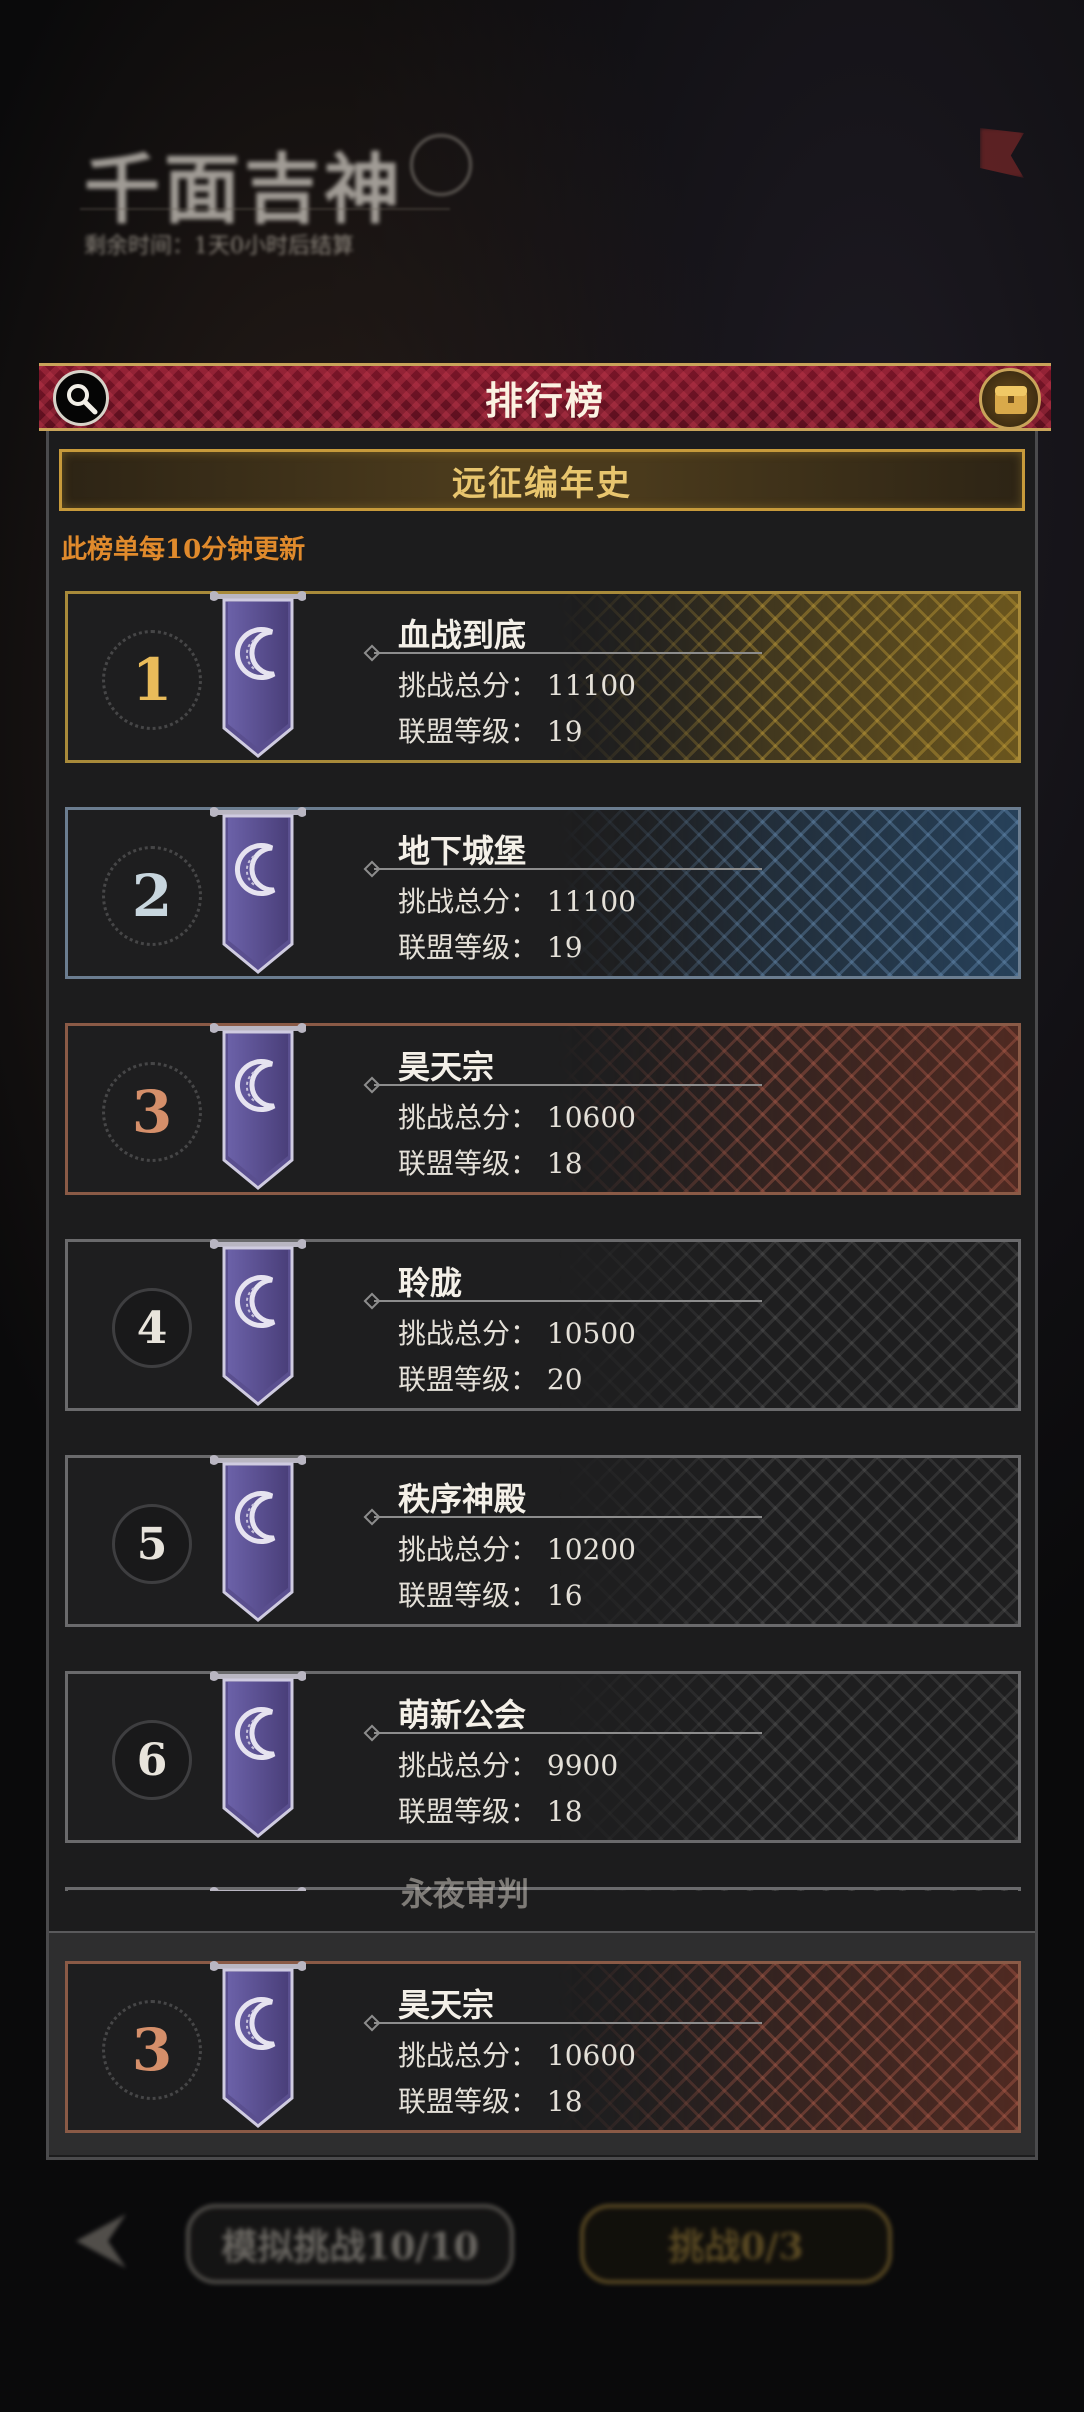 The image size is (1084, 2412). Describe the element at coordinates (544, 400) in the screenshot. I see `modal-title: 排行榜` at that location.